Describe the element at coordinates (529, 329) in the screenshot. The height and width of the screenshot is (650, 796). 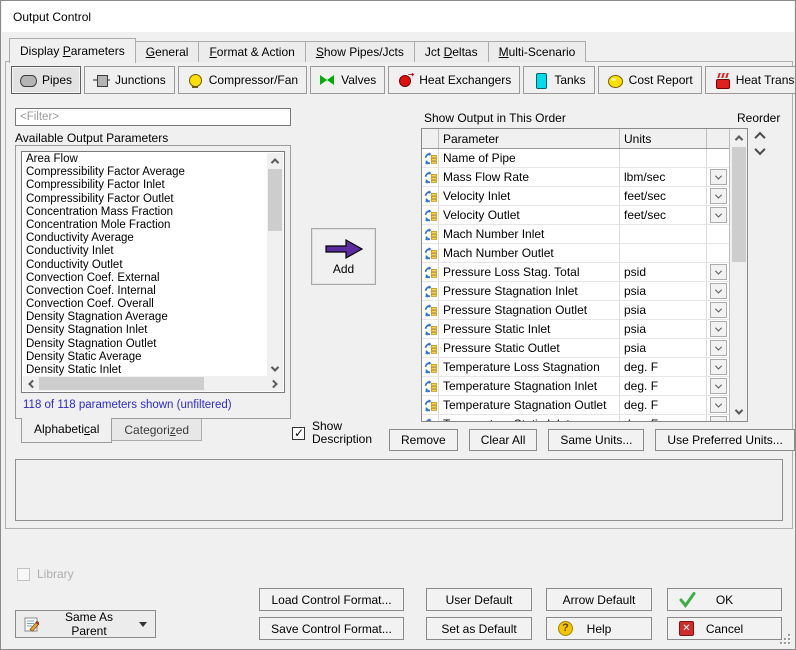
I see `cell-parameter: Pressure Static Inlet` at that location.